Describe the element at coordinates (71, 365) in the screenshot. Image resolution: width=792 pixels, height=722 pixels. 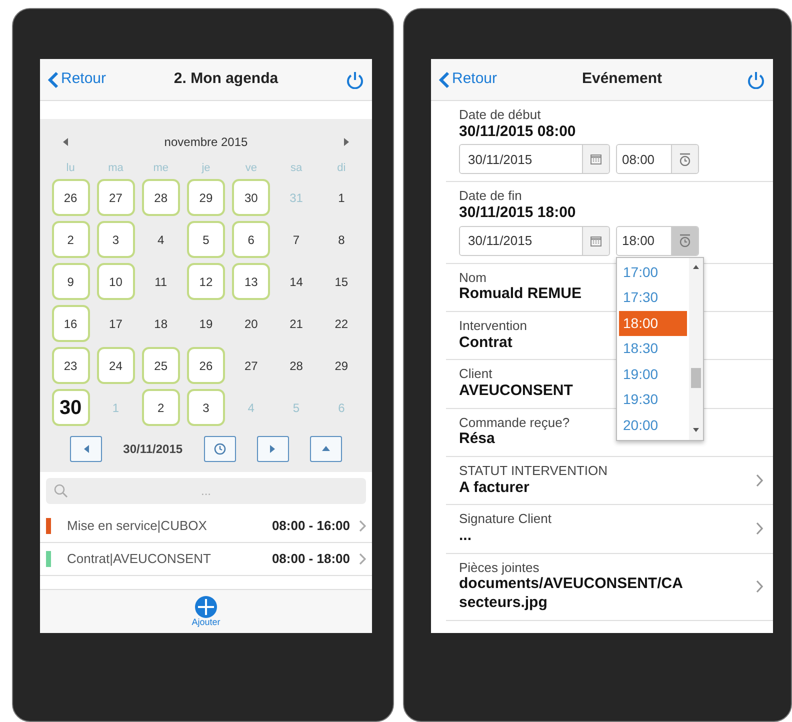
I see `calendar-day: 23` at that location.